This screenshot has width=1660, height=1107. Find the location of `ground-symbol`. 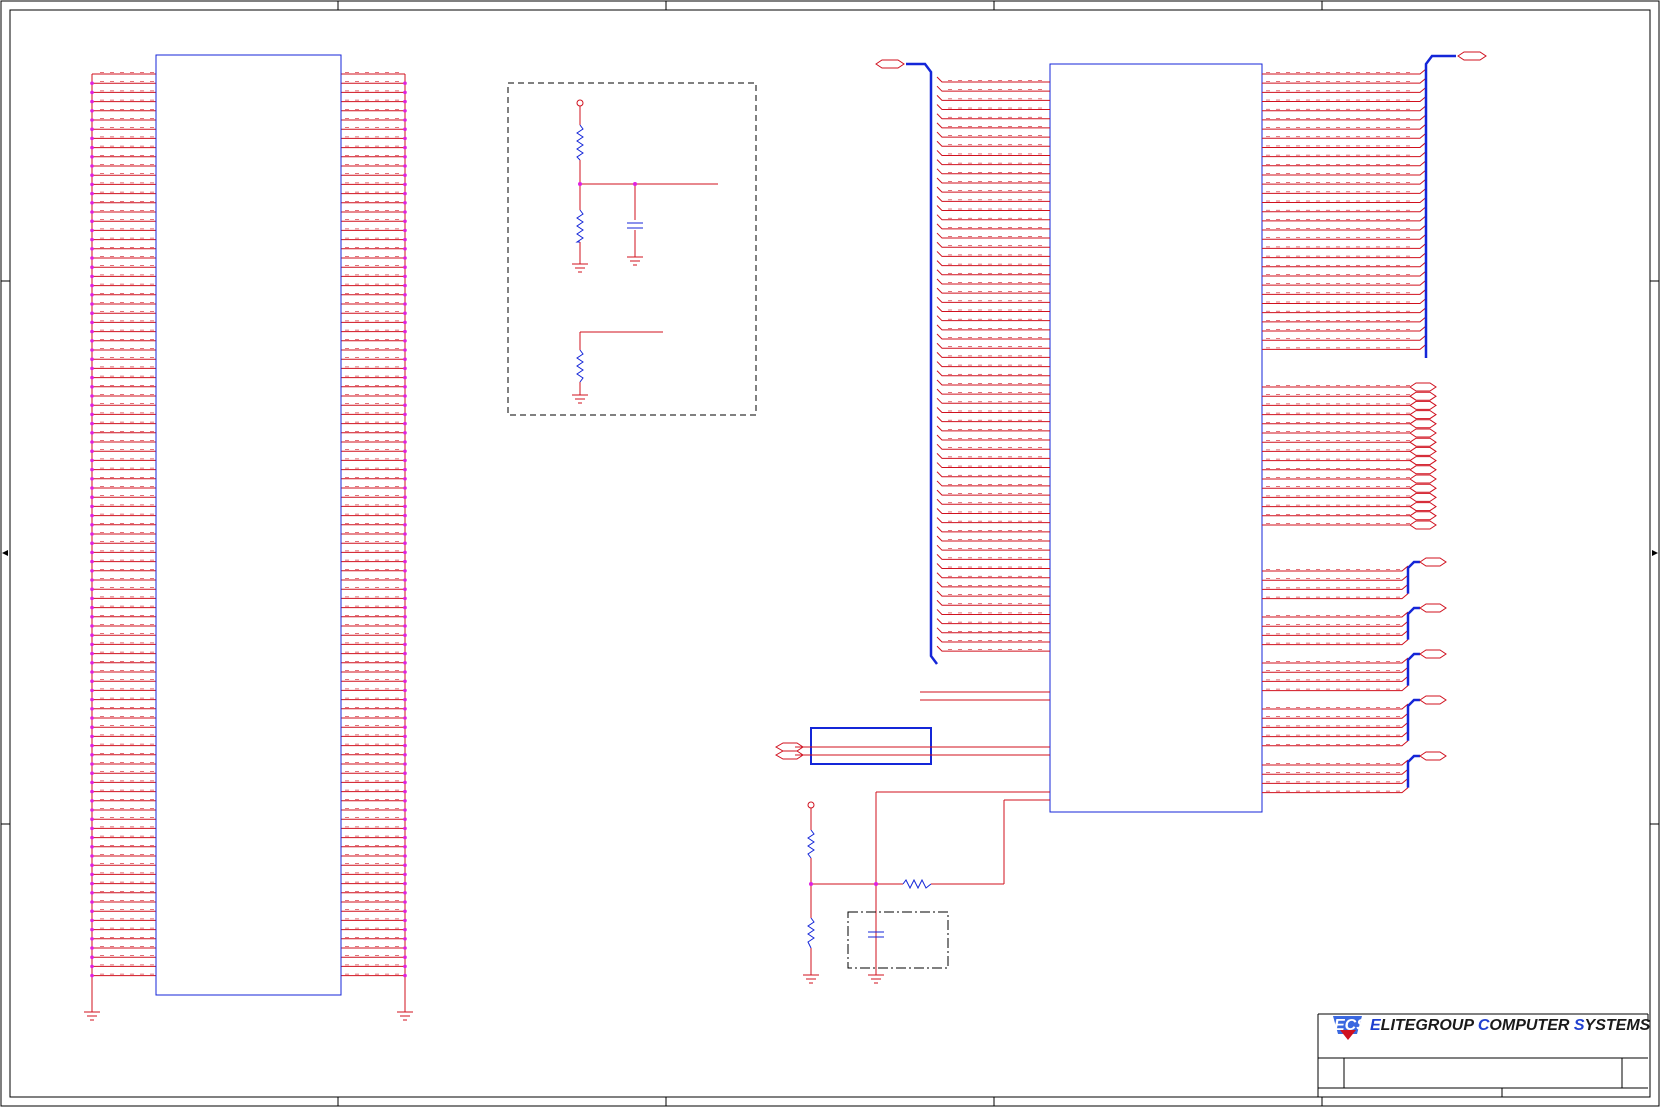

ground-symbol is located at coordinates (92, 1016).